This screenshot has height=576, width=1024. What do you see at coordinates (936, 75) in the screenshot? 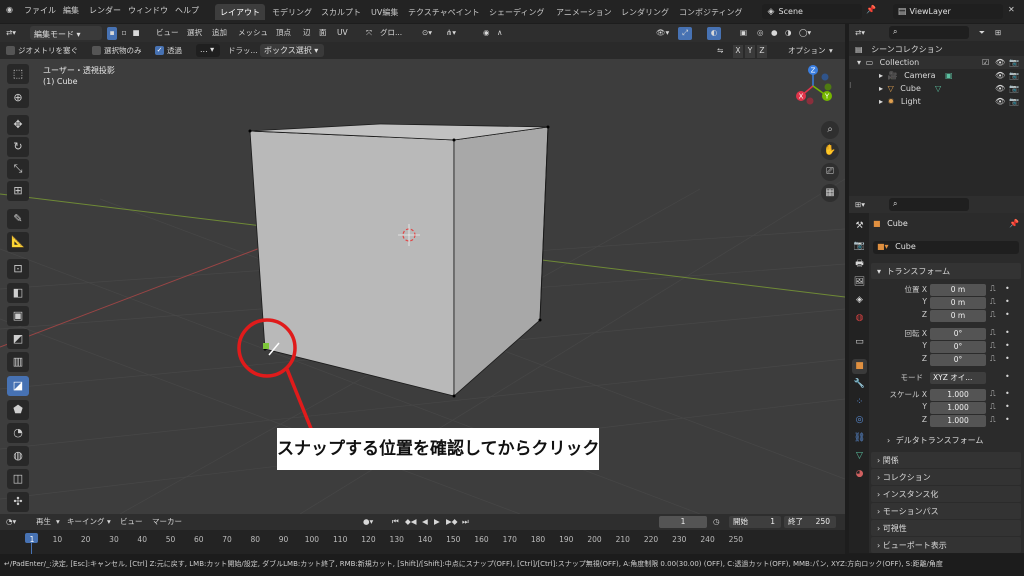
I see `outliner-row-camera: ▸ 🎥 Camera ▣ 👁 📷` at bounding box center [936, 75].